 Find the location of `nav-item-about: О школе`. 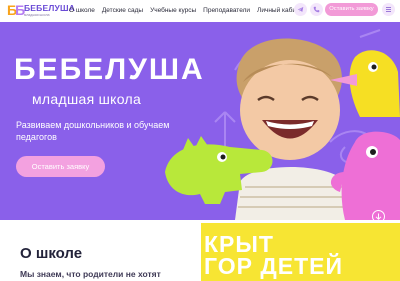

nav-item-about: О школе is located at coordinates (82, 10).